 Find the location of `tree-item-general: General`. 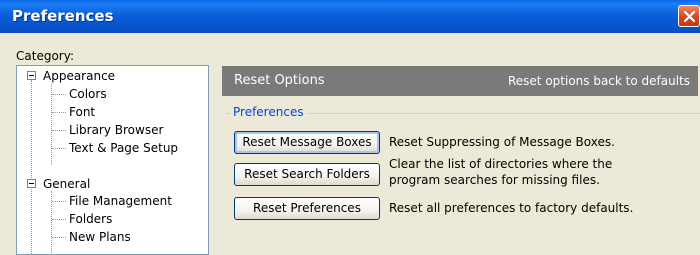

tree-item-general: General is located at coordinates (66, 184).